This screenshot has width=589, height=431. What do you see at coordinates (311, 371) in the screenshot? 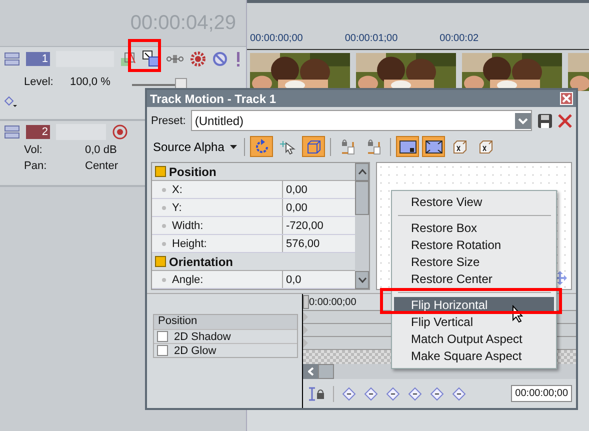
I see `scroll-left-icon` at bounding box center [311, 371].